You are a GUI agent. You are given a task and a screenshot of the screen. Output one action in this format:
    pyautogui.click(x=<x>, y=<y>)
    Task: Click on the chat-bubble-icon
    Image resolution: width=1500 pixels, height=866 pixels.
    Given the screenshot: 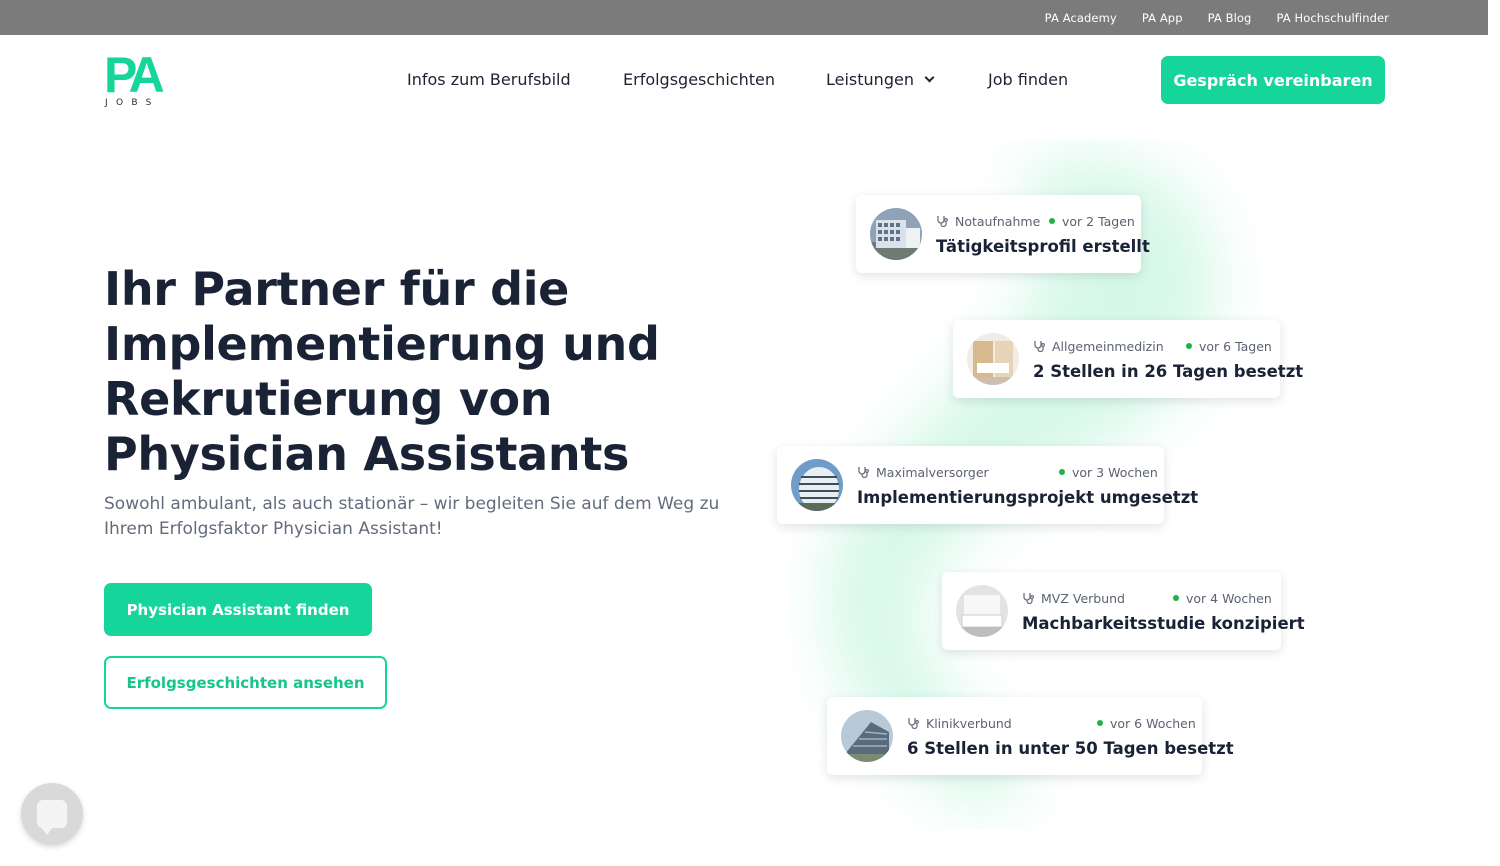 What is the action you would take?
    pyautogui.click(x=52, y=817)
    